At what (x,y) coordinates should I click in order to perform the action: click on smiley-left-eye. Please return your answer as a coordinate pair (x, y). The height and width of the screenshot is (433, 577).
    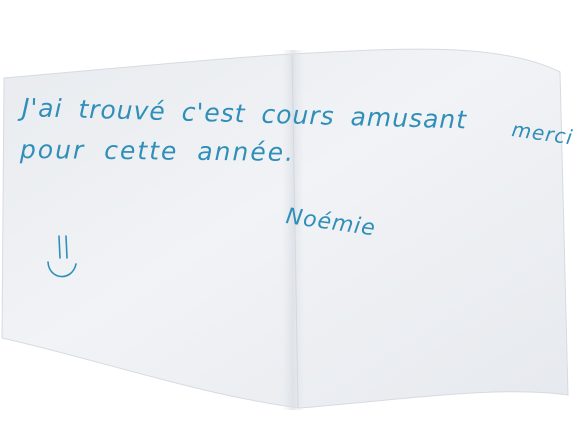
    Looking at the image, I should click on (59, 247).